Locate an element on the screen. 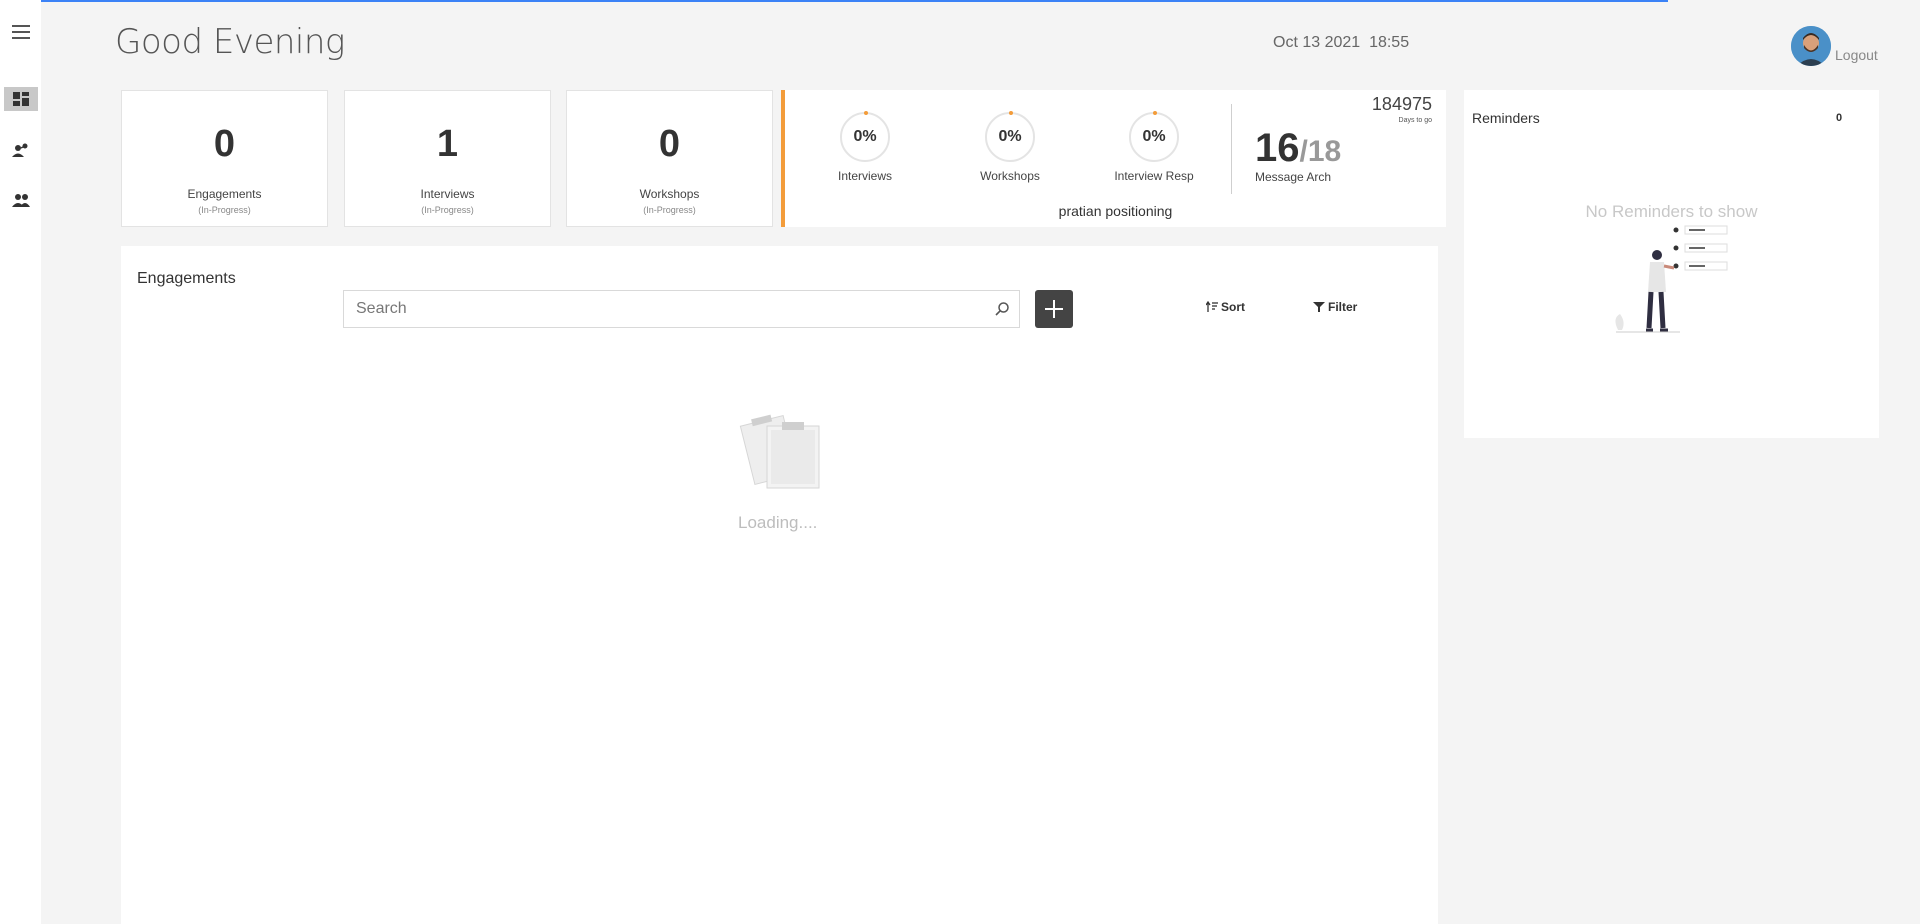  ring-interview-resp: 0% Interview Resp is located at coordinates (1154, 147).